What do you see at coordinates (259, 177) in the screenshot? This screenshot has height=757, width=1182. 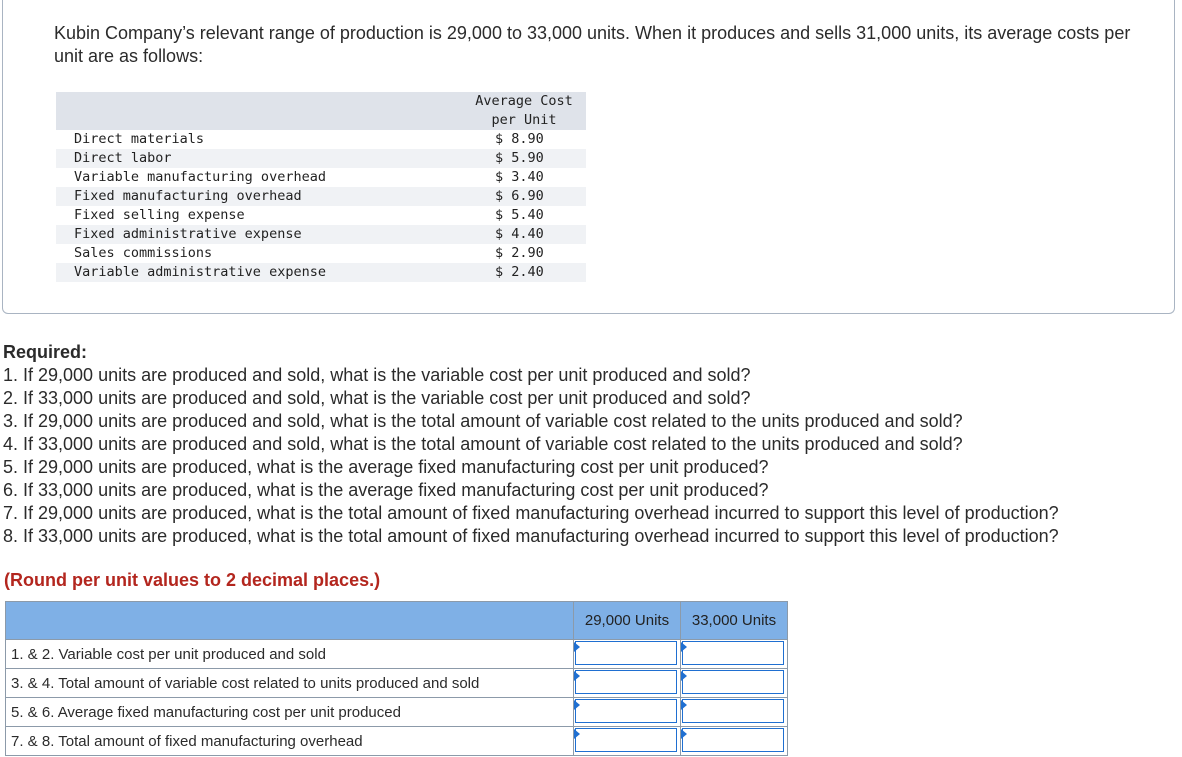 I see `cost-label: Variable manufacturing overhead` at bounding box center [259, 177].